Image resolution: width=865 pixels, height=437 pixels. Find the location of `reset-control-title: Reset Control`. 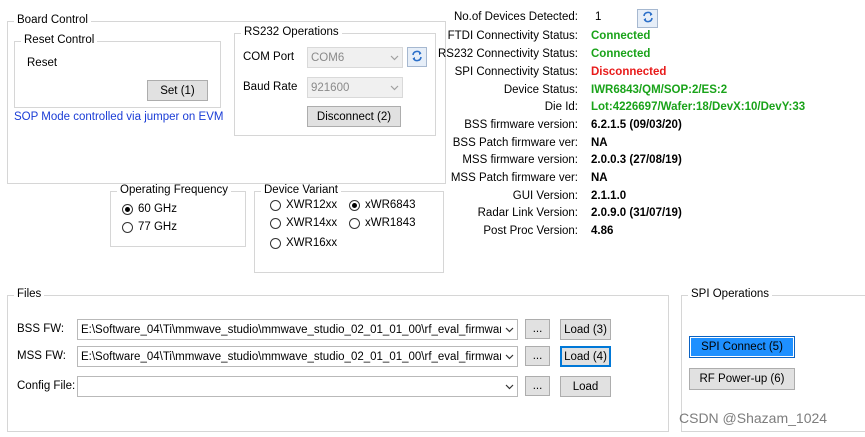

reset-control-title: Reset Control is located at coordinates (59, 40).